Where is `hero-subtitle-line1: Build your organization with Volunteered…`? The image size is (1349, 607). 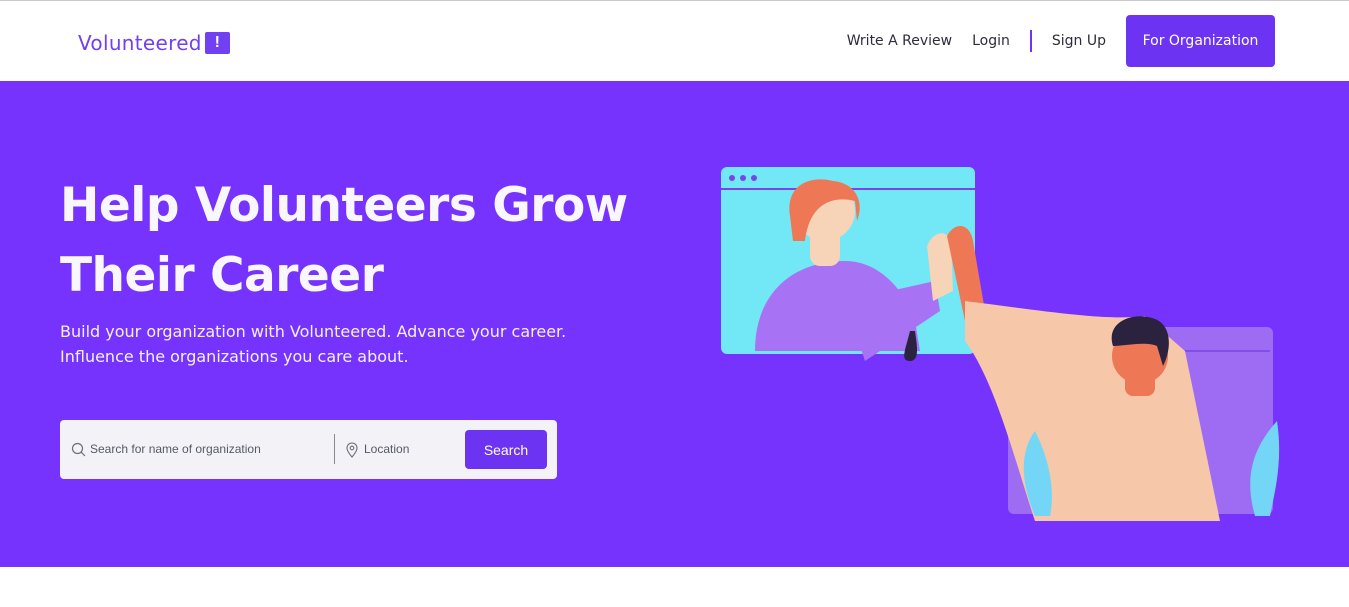
hero-subtitle-line1: Build your organization with Volunteered… is located at coordinates (313, 331).